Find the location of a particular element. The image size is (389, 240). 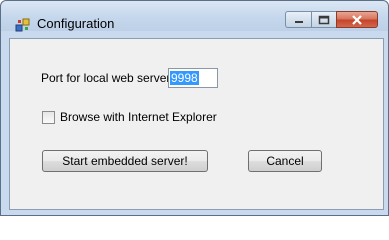

browse-ie-checkbox is located at coordinates (48, 117).